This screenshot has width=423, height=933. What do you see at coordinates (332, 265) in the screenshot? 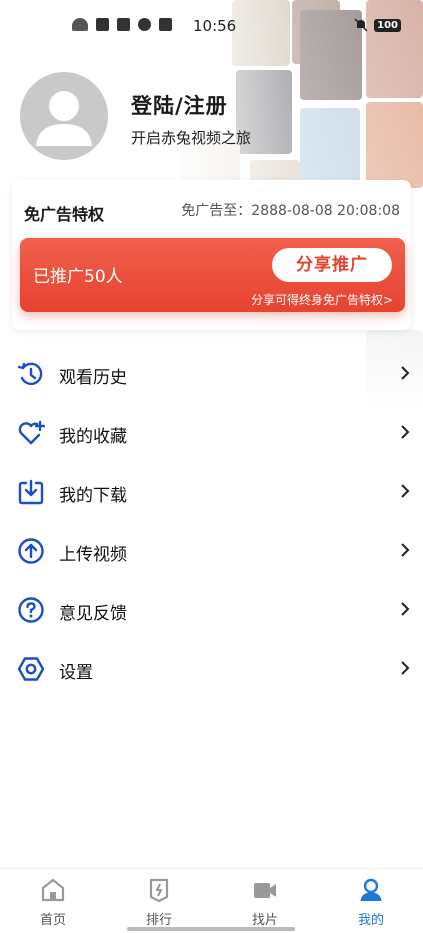
I see `share-promote-button: 分享推广` at bounding box center [332, 265].